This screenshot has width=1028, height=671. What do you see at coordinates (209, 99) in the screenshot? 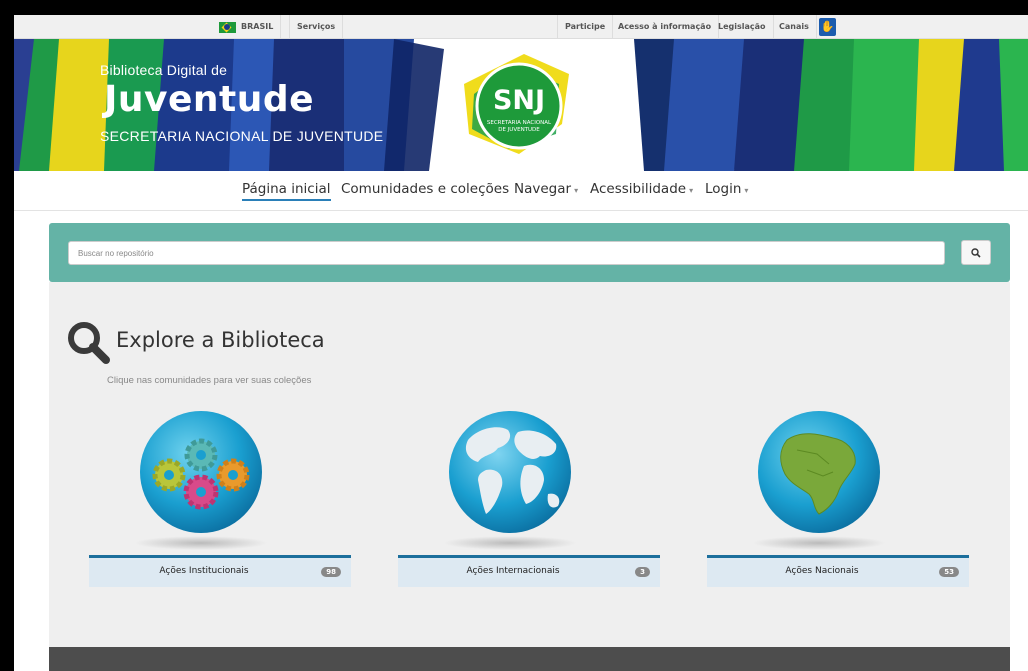
I see `banner-title: Juventude` at bounding box center [209, 99].